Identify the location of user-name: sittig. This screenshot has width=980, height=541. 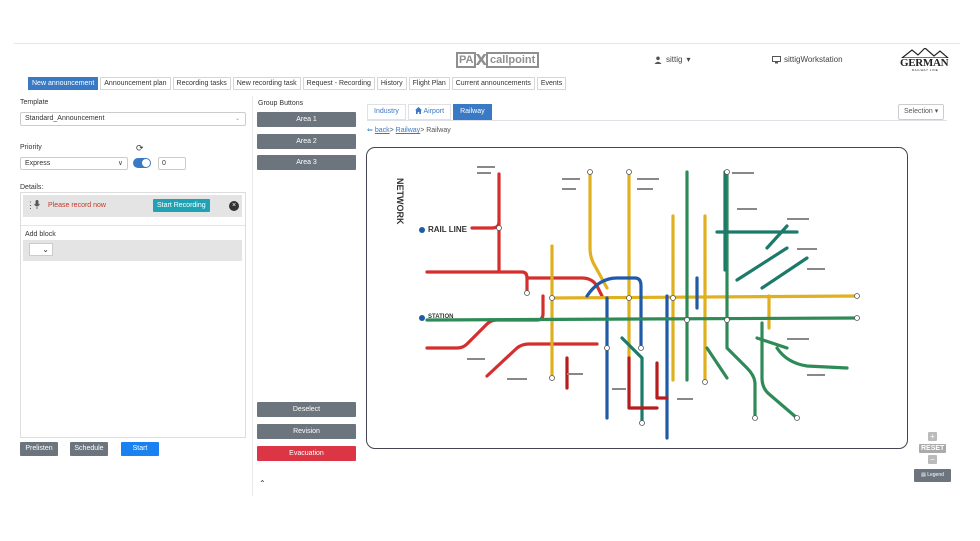
(674, 59).